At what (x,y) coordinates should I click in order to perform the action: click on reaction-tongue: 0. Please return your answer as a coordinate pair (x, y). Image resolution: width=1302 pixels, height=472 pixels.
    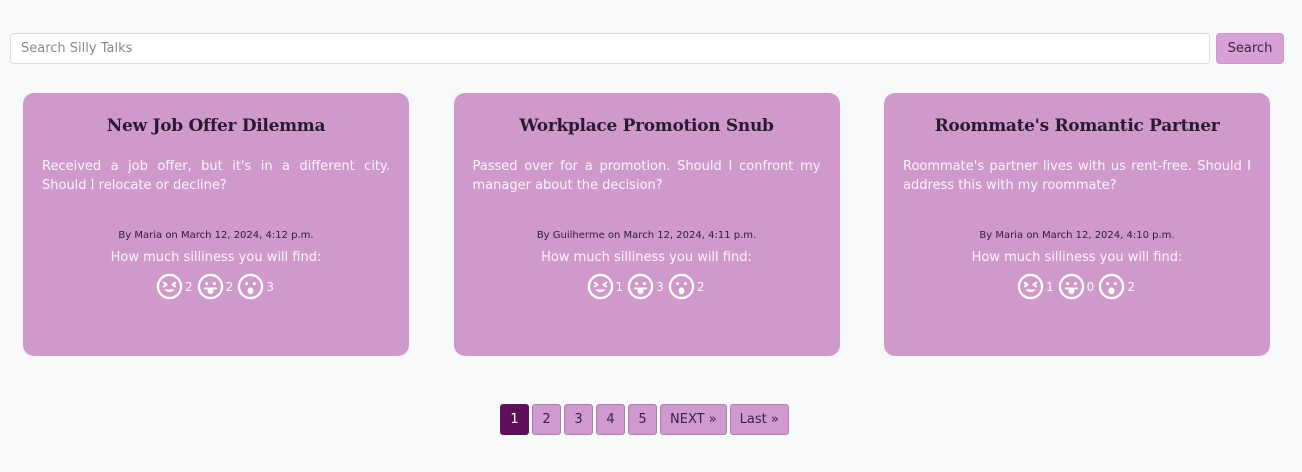
    Looking at the image, I should click on (1077, 286).